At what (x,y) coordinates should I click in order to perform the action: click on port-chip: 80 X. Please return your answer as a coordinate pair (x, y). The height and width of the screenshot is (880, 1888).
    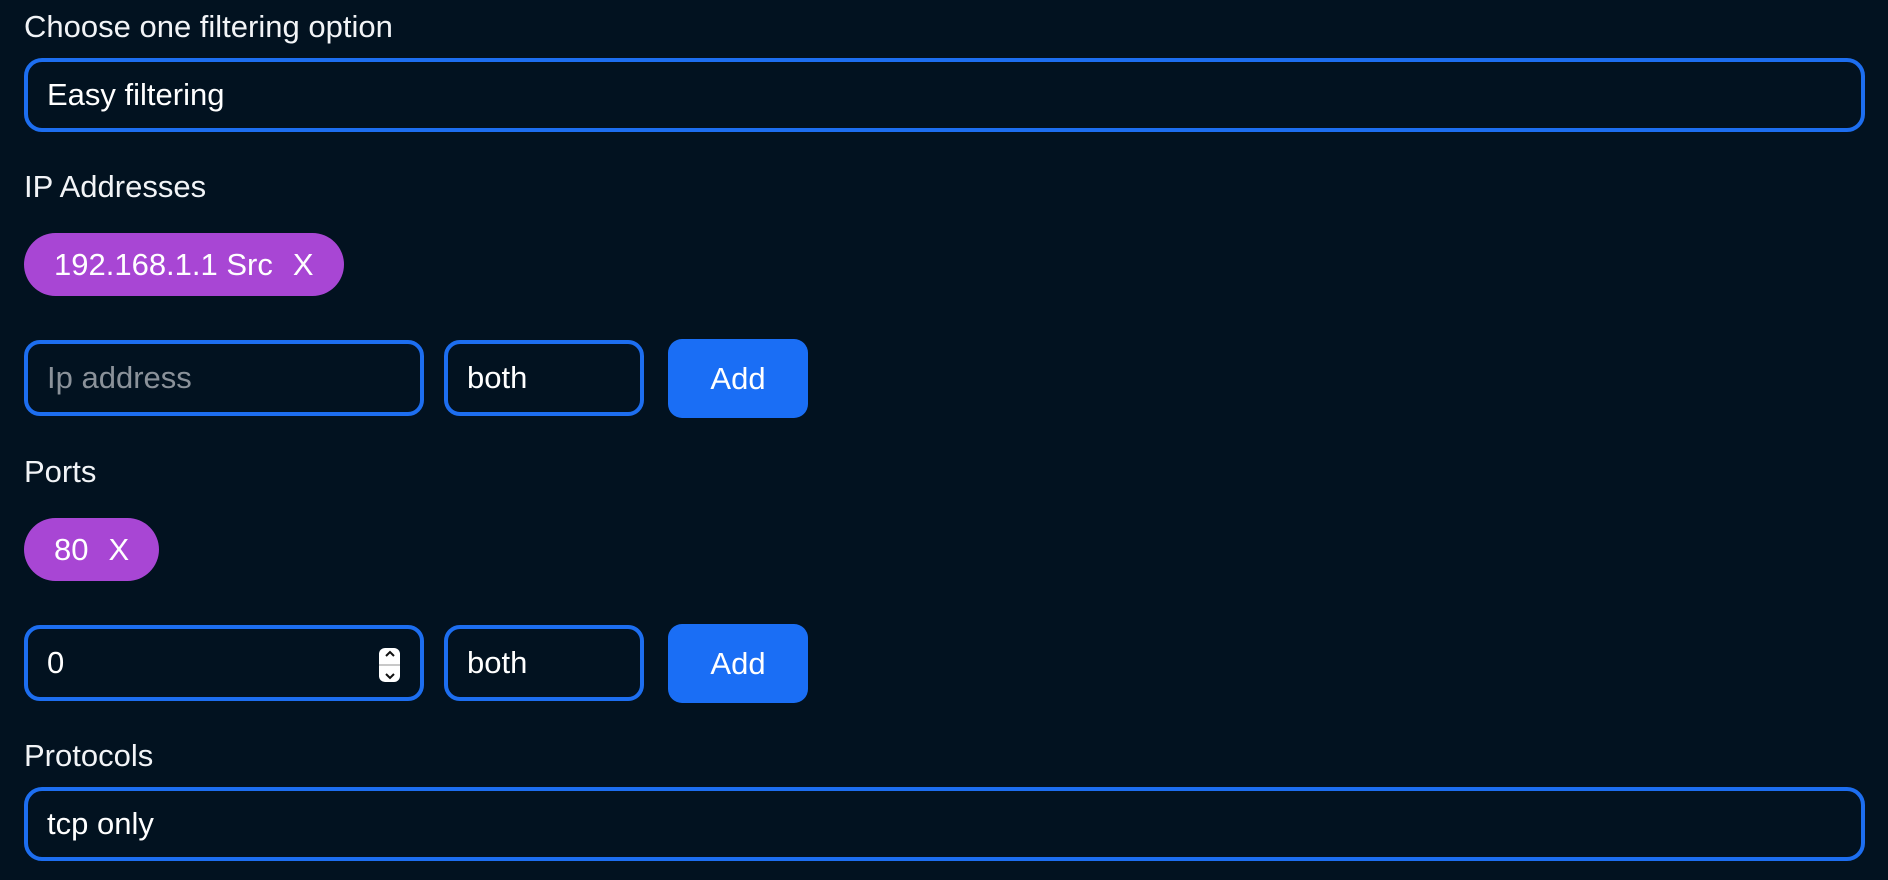
    Looking at the image, I should click on (92, 549).